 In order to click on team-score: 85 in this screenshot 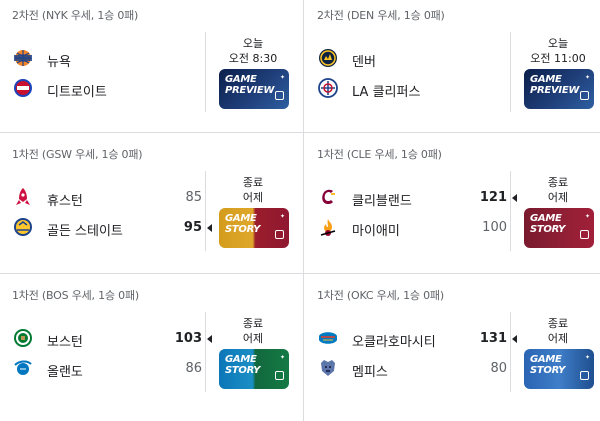, I will do `click(193, 197)`.